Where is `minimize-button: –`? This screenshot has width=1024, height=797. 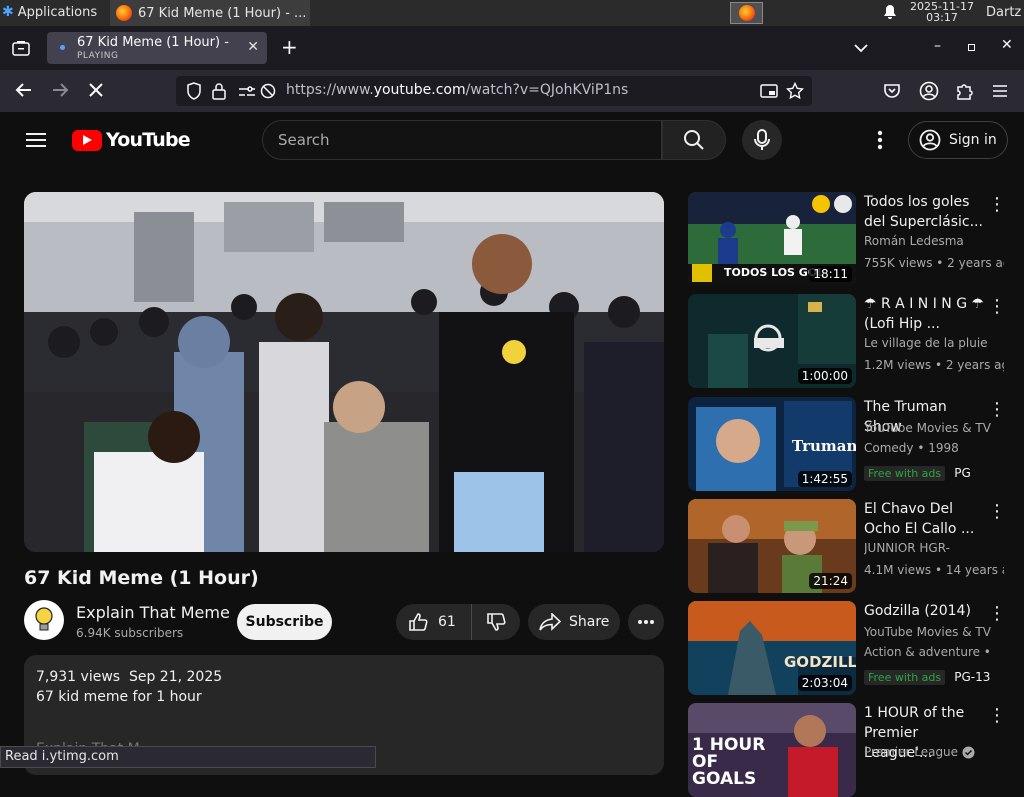 minimize-button: – is located at coordinates (937, 46).